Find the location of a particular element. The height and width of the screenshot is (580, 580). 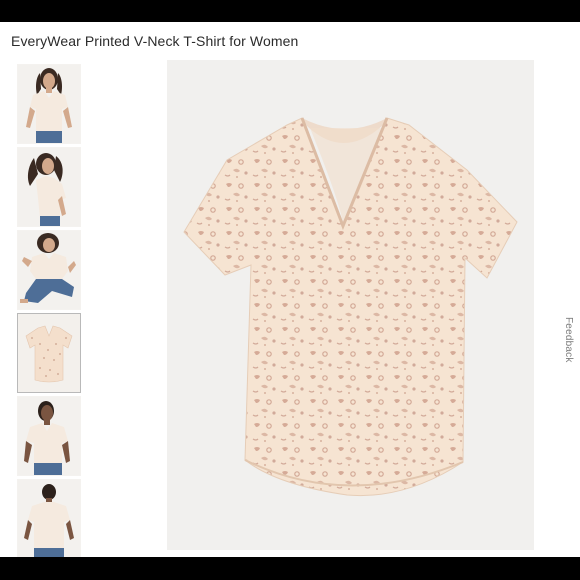

thumbnail-model-back is located at coordinates (49, 518).